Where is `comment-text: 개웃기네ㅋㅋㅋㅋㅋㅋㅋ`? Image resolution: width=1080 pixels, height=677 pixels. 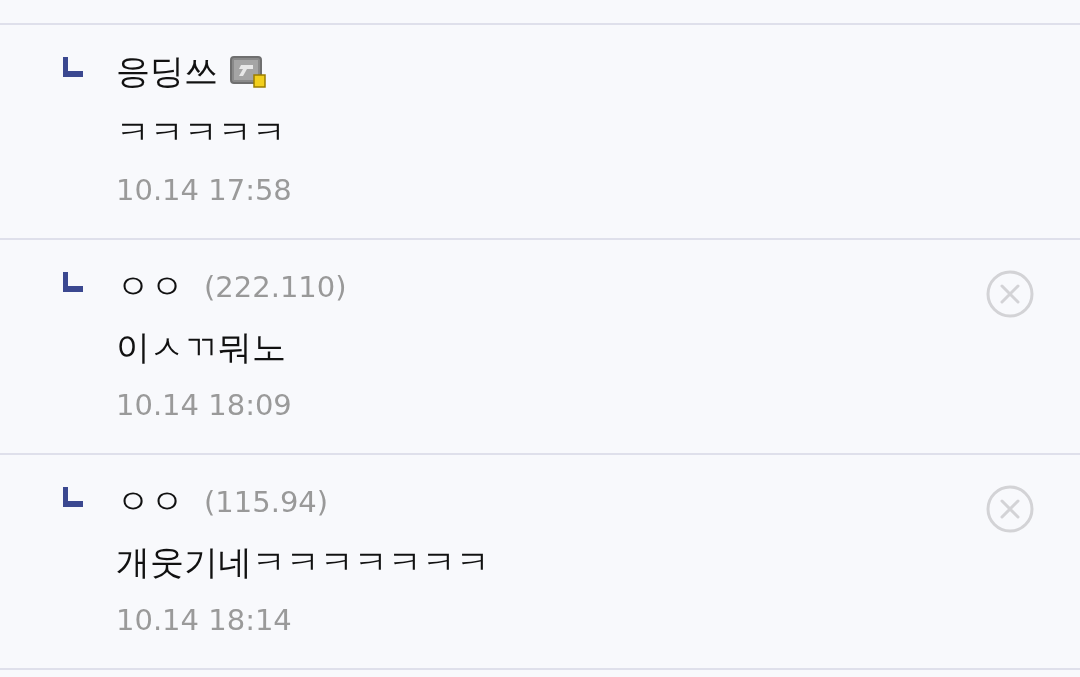
comment-text: 개웃기네ㅋㅋㅋㅋㅋㅋㅋ is located at coordinates (303, 562).